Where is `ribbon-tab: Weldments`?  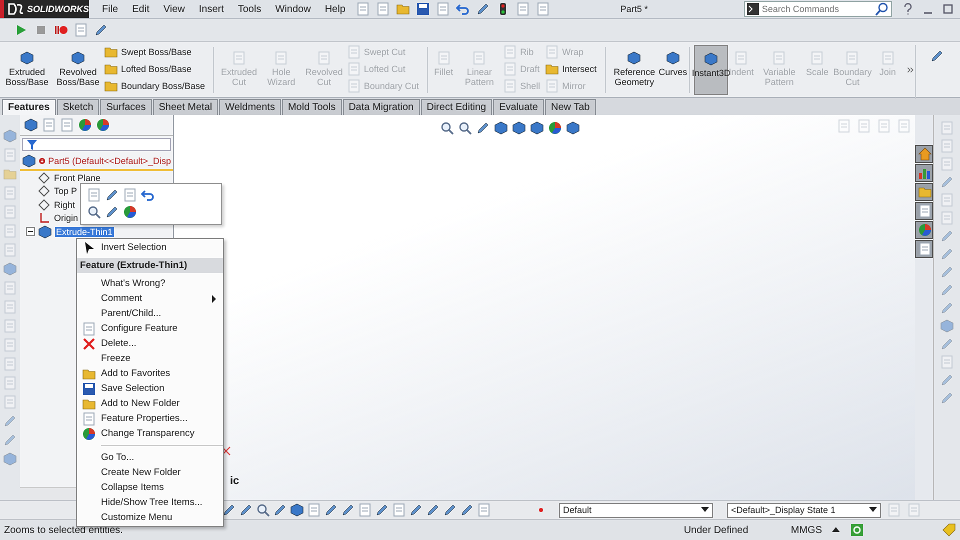
ribbon-tab: Weldments is located at coordinates (250, 107).